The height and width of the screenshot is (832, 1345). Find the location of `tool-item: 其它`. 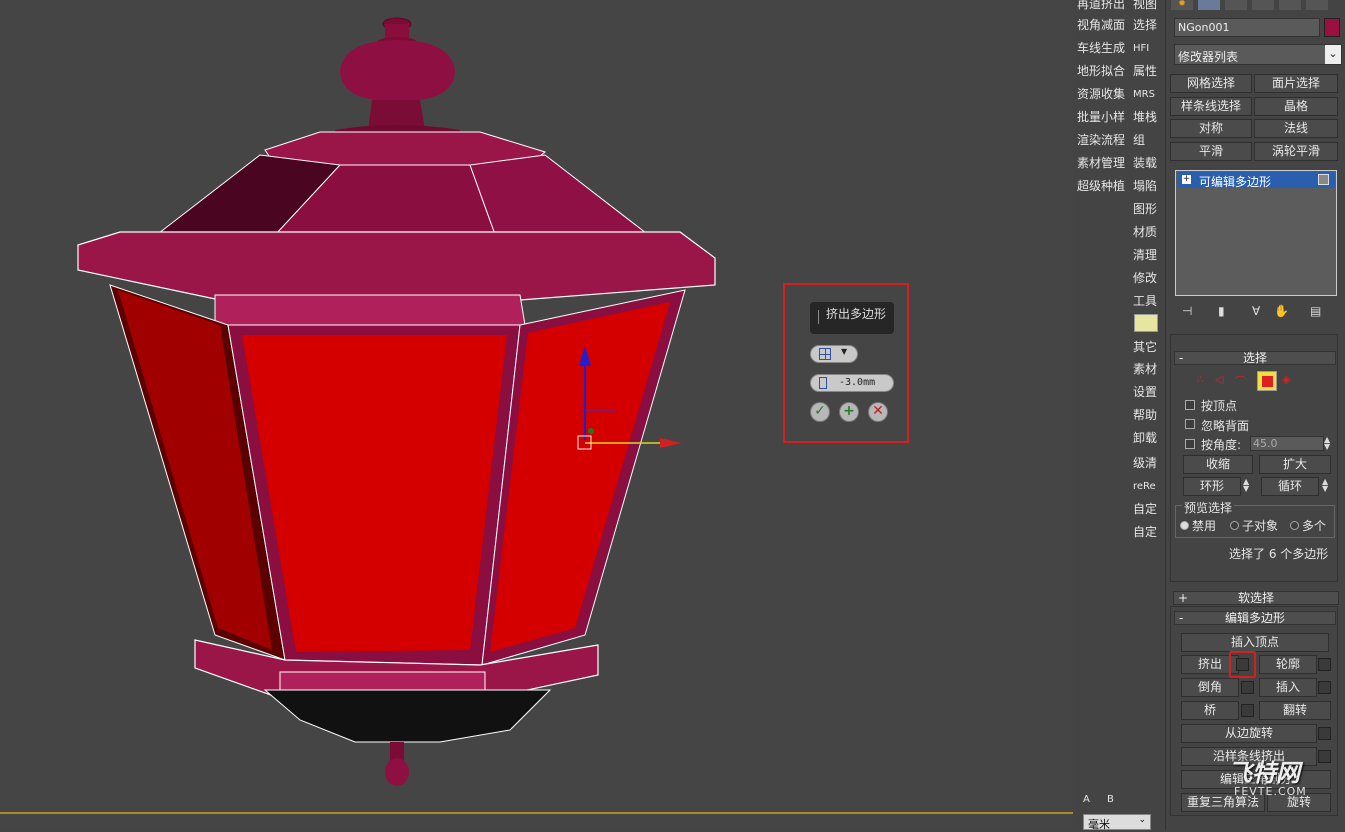

tool-item: 其它 is located at coordinates (1146, 347).